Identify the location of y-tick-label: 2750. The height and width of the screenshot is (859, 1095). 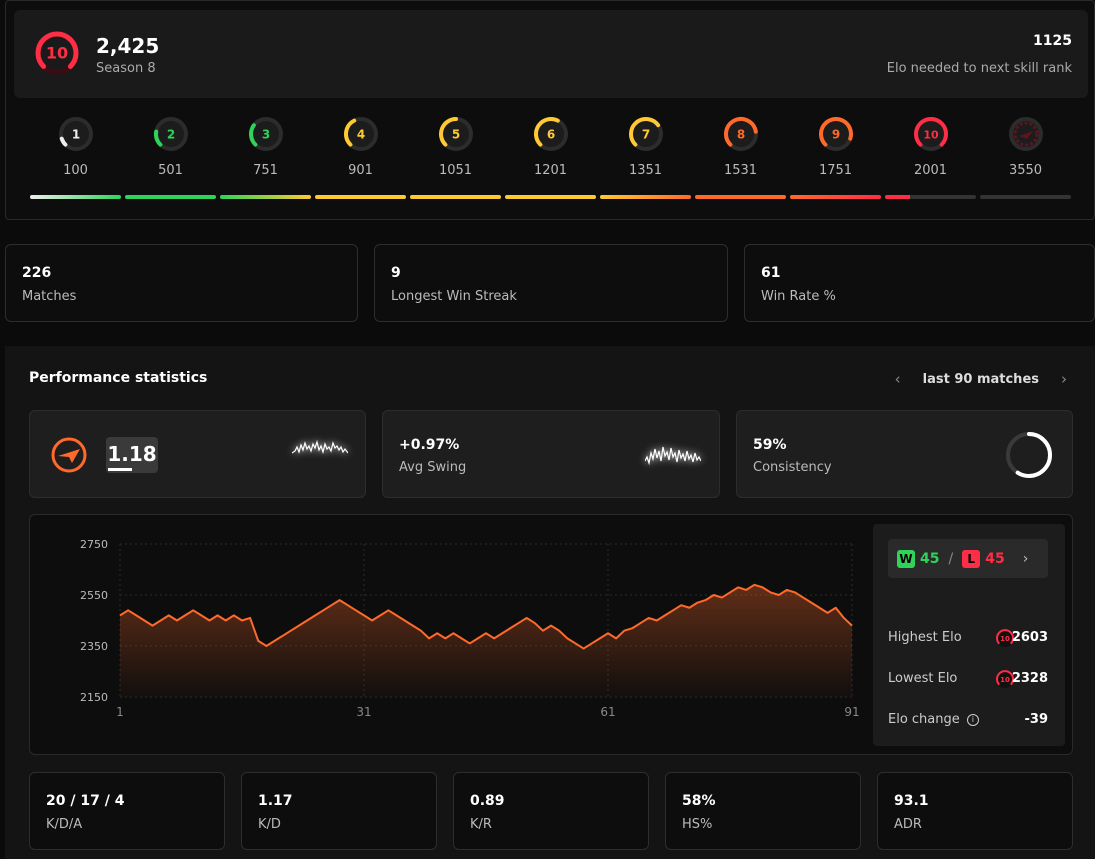
(94, 544).